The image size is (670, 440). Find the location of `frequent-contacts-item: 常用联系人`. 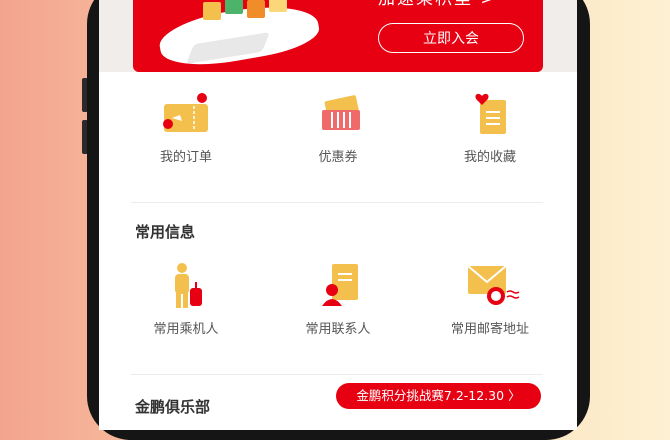

frequent-contacts-item: 常用联系人 is located at coordinates (338, 299).